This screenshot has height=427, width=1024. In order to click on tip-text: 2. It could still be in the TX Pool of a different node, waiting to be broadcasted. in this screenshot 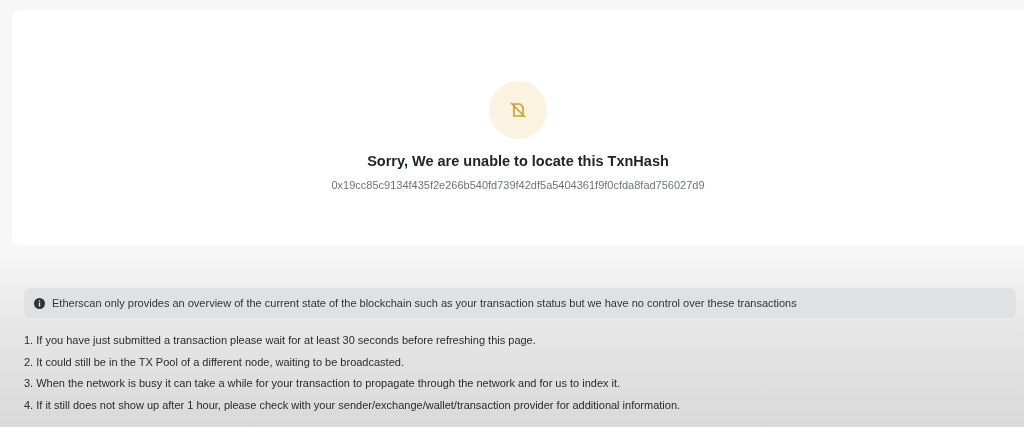, I will do `click(214, 362)`.